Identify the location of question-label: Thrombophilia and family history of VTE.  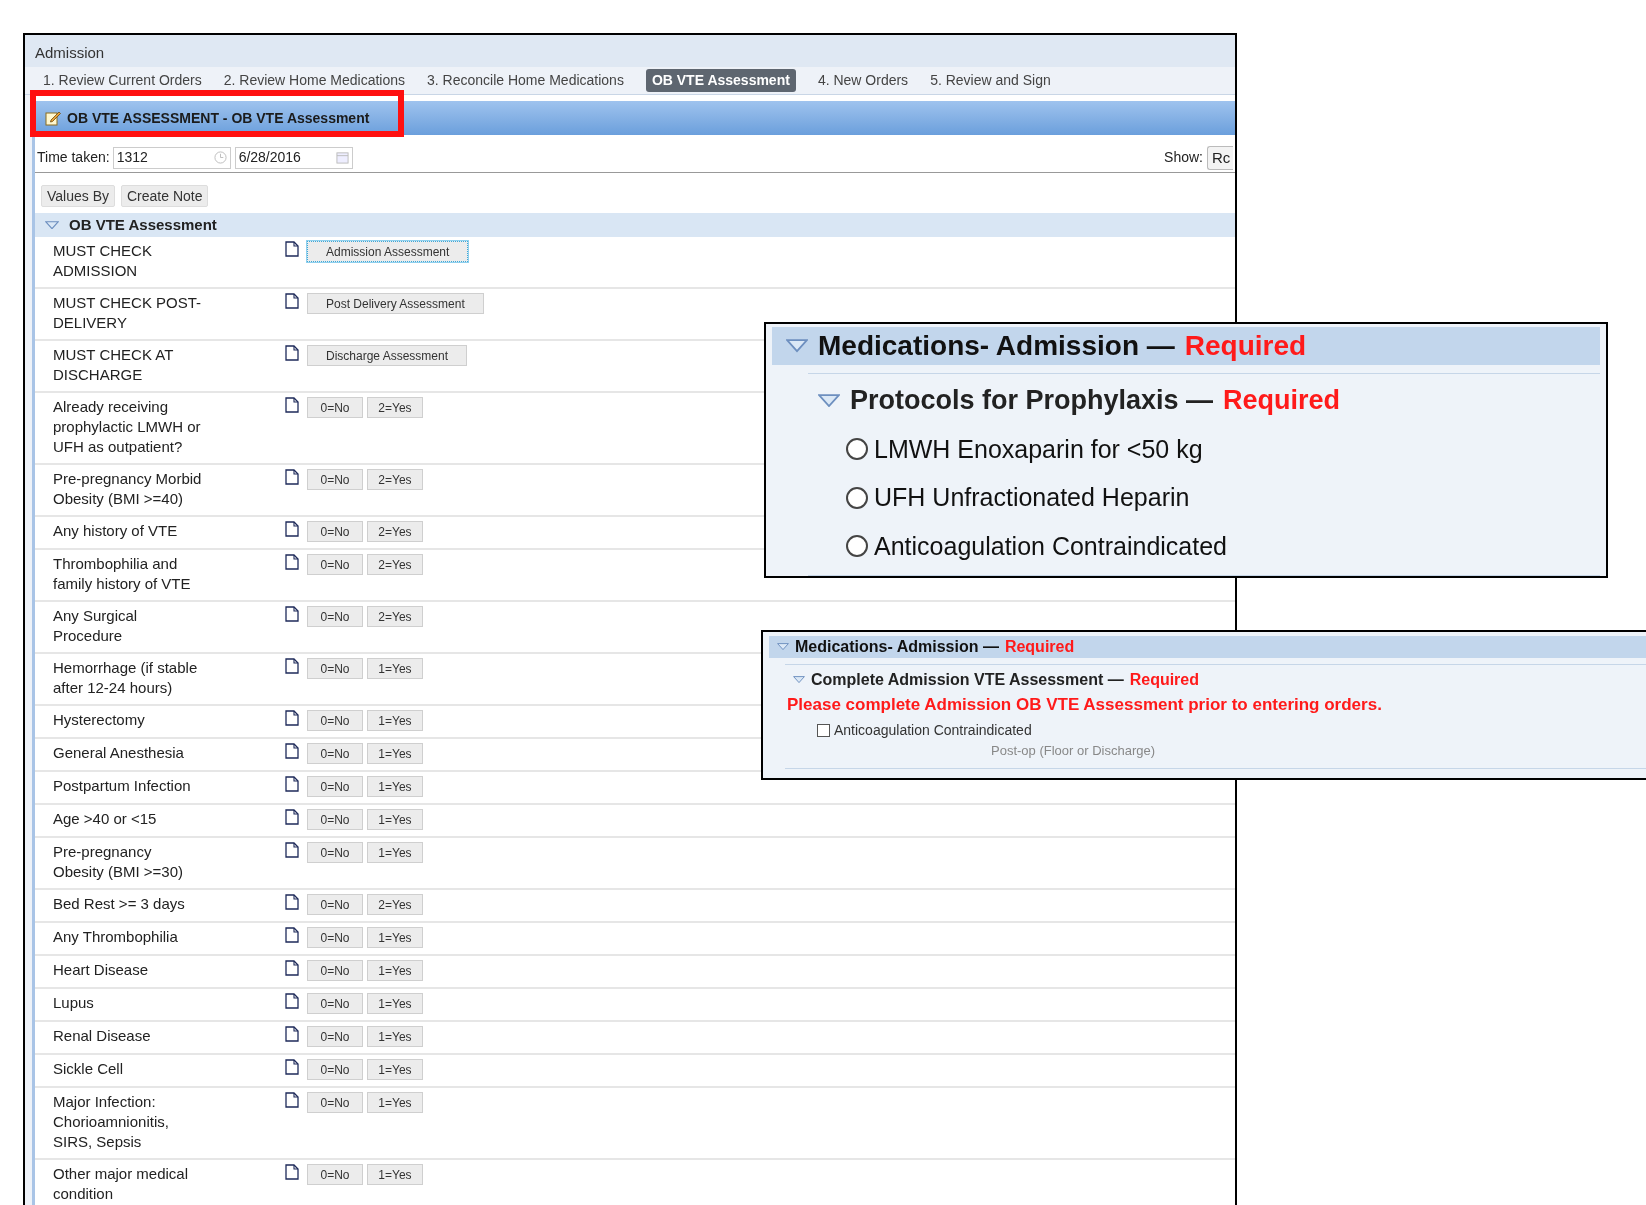
(122, 574).